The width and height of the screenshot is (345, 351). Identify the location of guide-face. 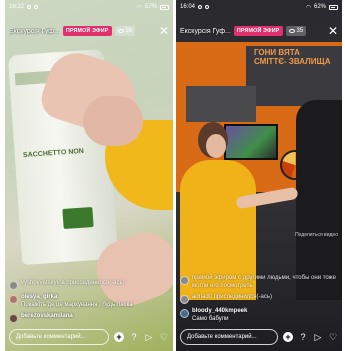
(216, 146).